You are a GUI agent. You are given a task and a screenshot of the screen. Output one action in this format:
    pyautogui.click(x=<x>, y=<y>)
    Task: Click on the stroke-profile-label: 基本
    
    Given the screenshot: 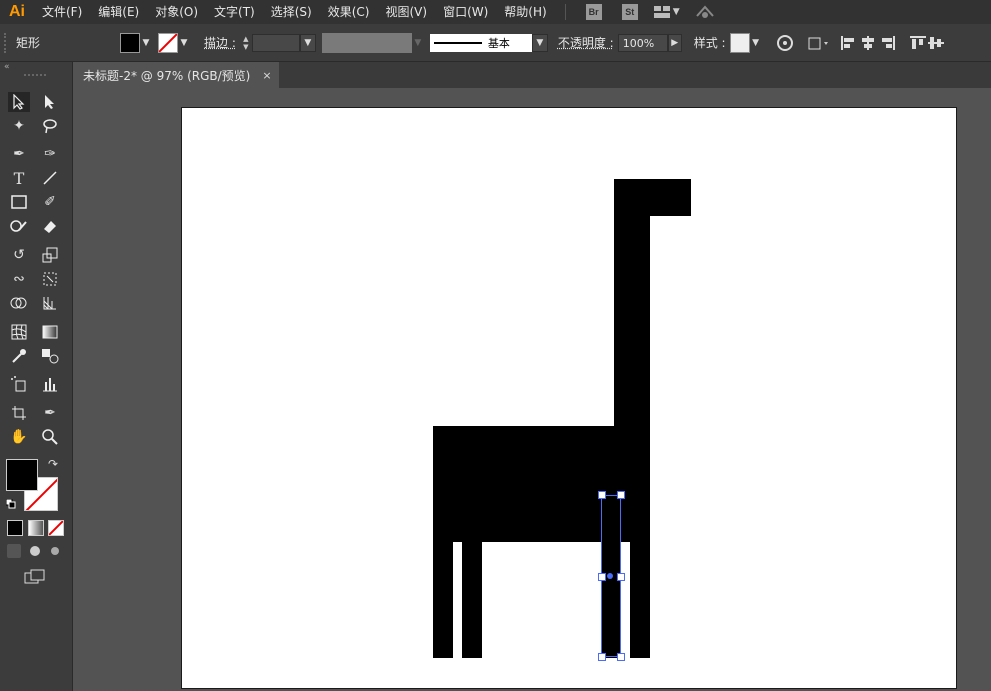 What is the action you would take?
    pyautogui.click(x=498, y=43)
    